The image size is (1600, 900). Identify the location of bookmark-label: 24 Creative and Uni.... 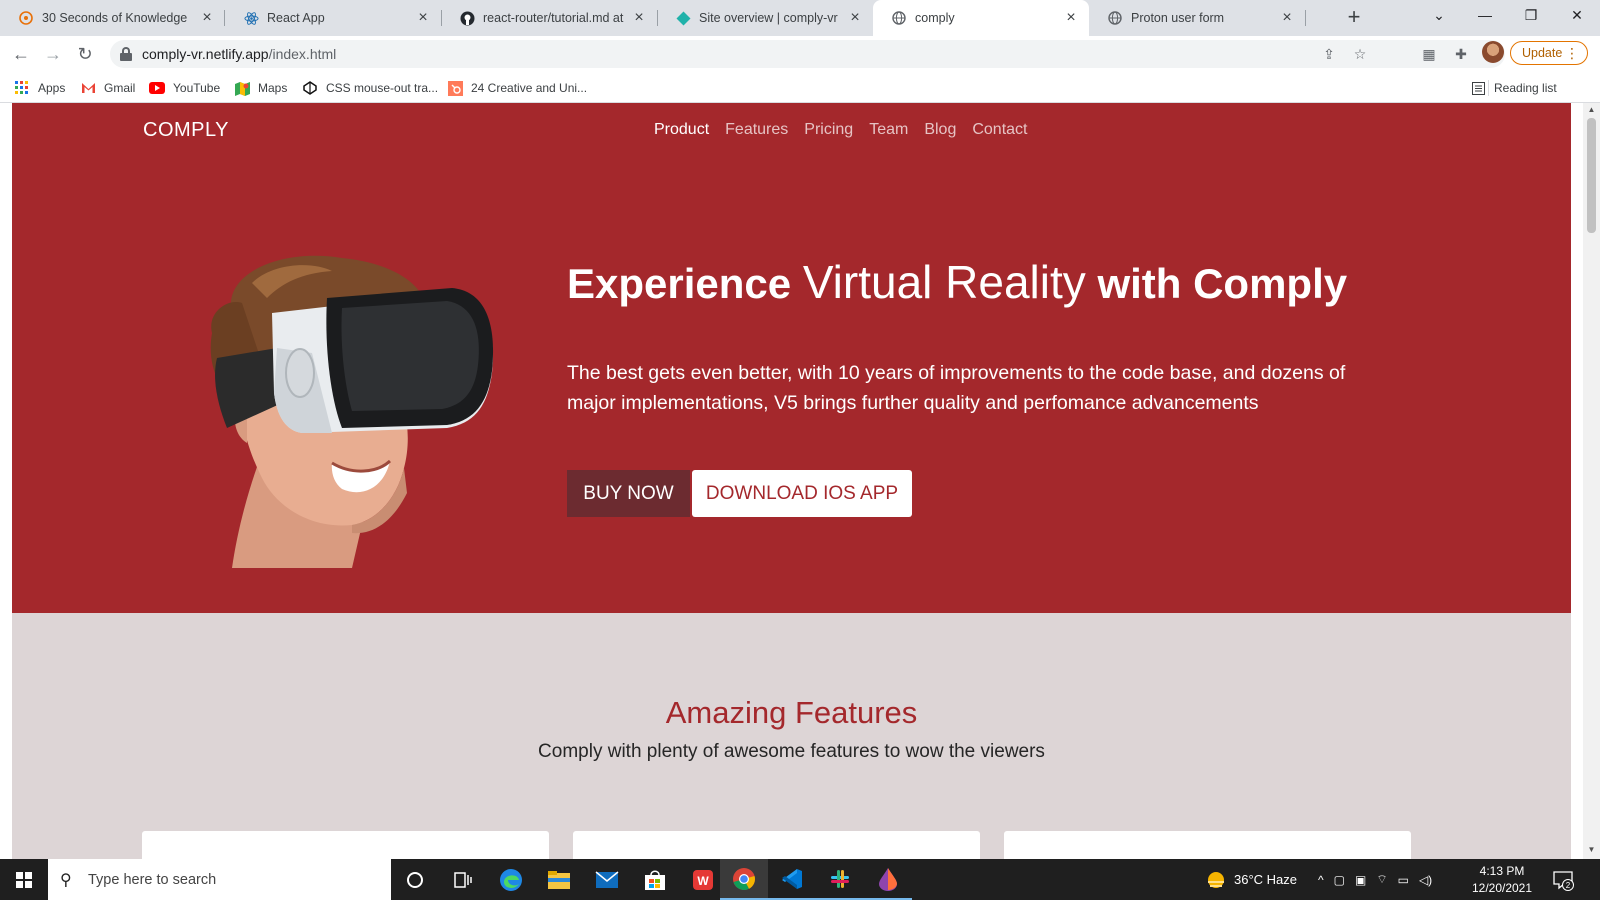
(529, 88).